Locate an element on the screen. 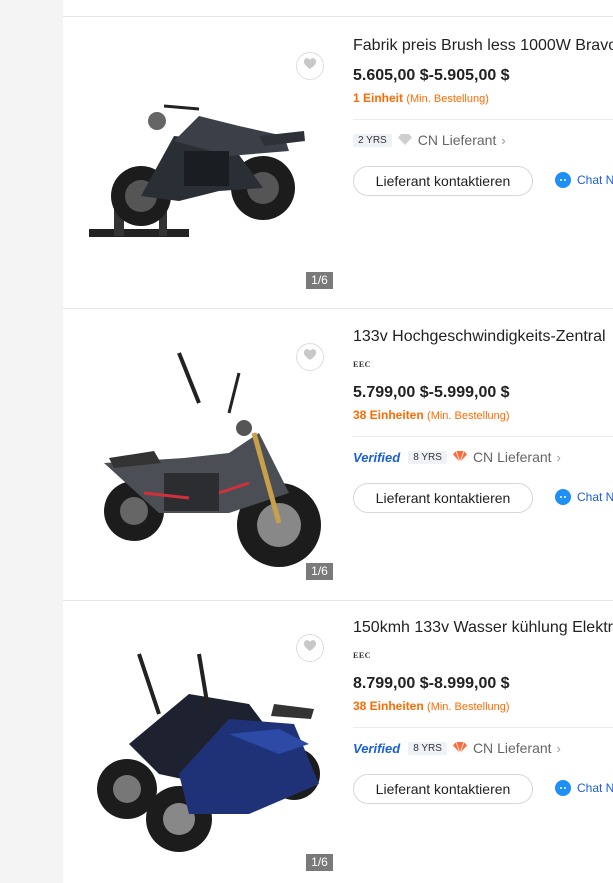 The width and height of the screenshot is (613, 883). product-price: 5.799,00 $-5.999,00 $ is located at coordinates (431, 392).